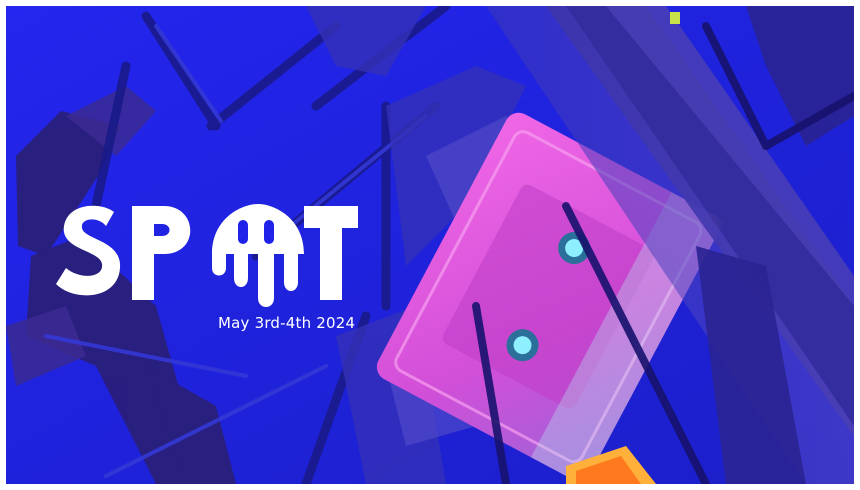 This screenshot has width=860, height=490. I want to click on event-date: May 3rd-4th 2024, so click(287, 323).